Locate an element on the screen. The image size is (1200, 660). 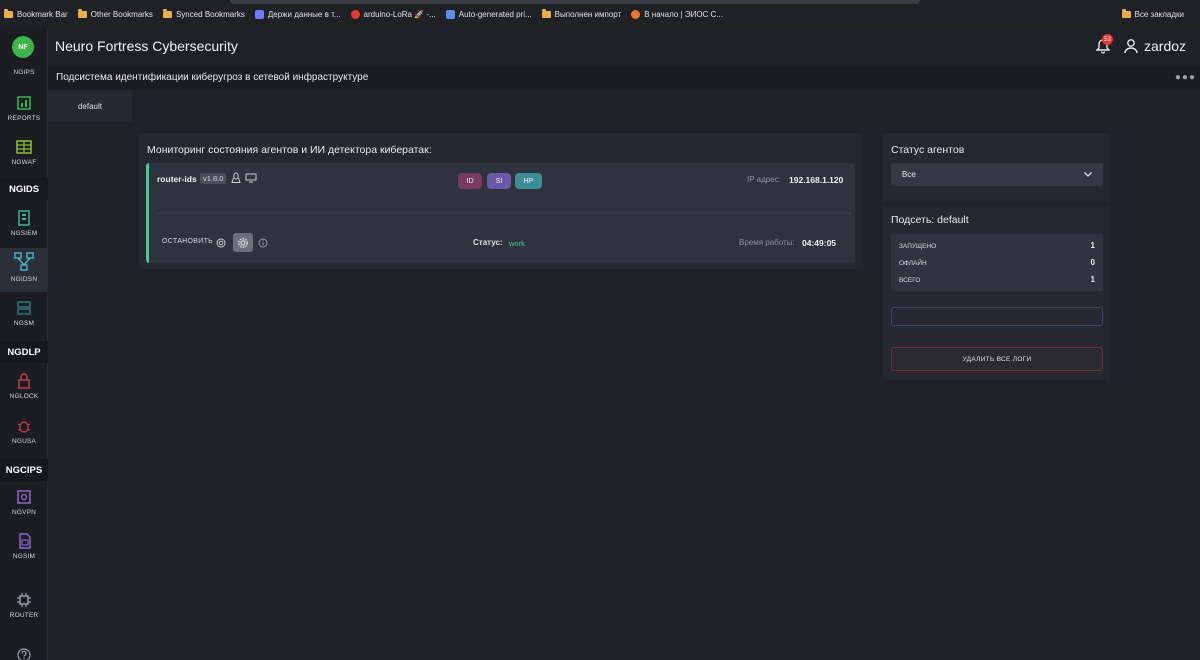
status-value: work is located at coordinates (517, 243).